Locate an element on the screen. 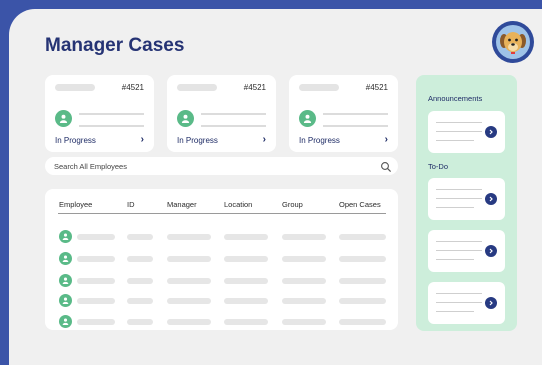  dog-avatar-icon is located at coordinates (513, 42).